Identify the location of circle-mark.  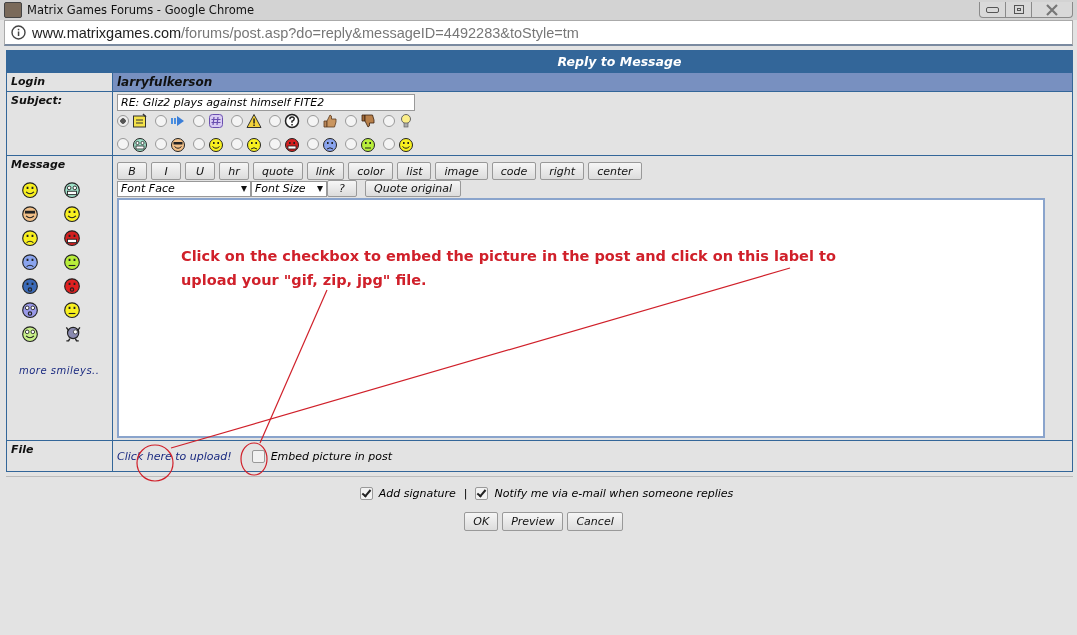
(254, 459).